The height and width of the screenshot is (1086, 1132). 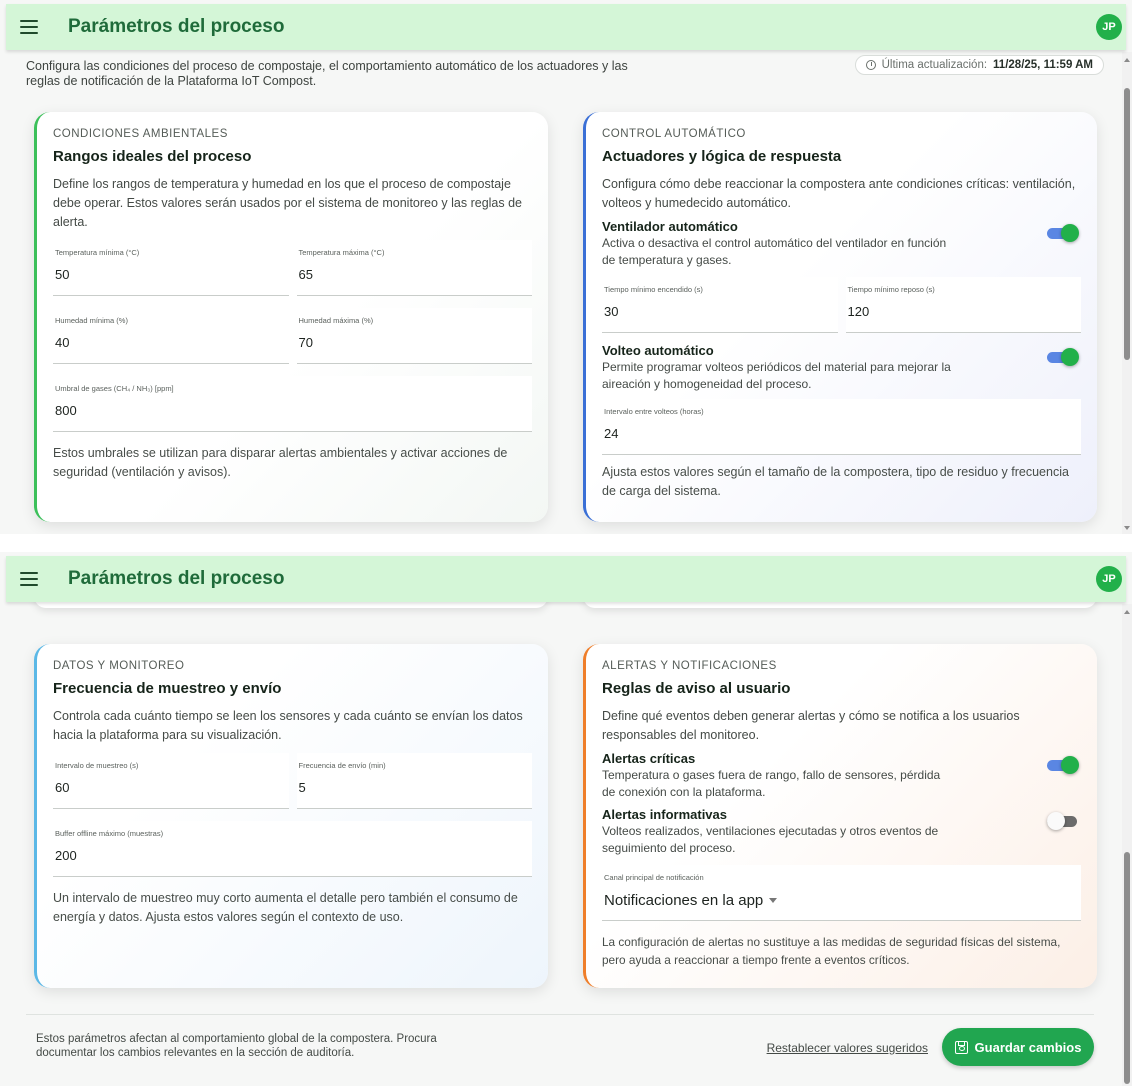 I want to click on reset-defaults-link: Restablecer valores sugeridos, so click(x=847, y=1048).